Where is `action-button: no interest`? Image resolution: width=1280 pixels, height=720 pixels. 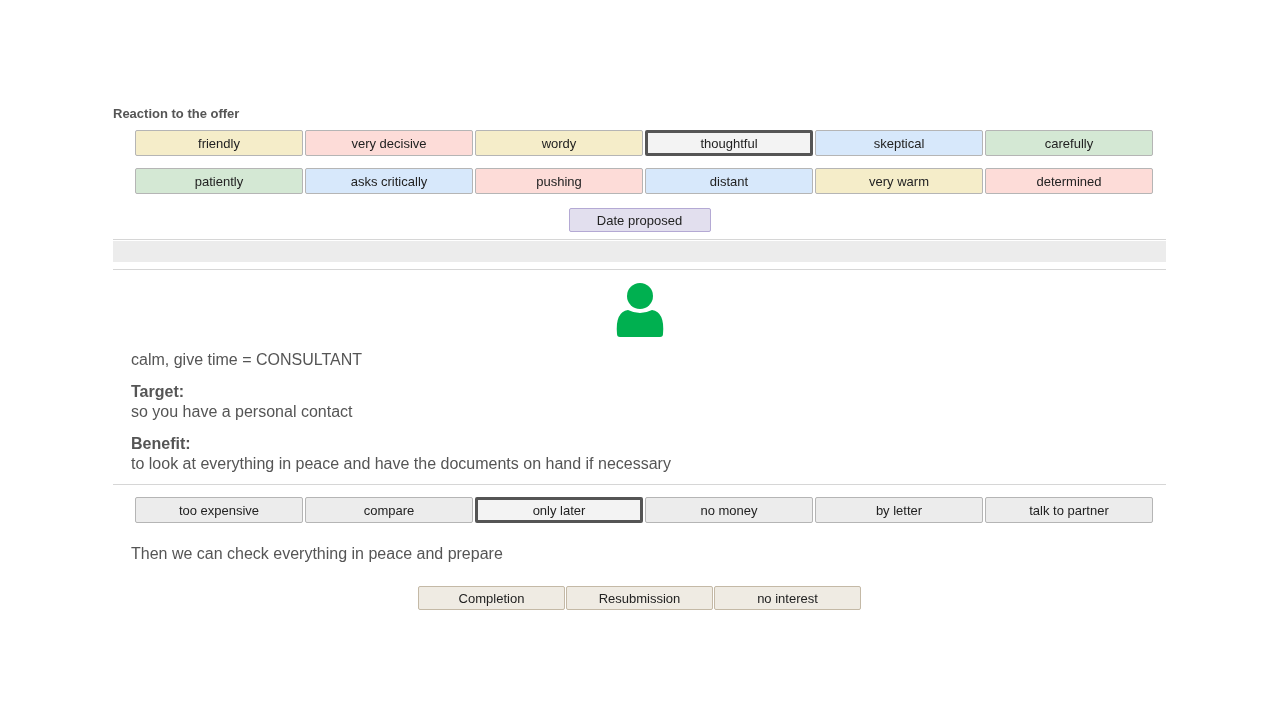
action-button: no interest is located at coordinates (787, 598).